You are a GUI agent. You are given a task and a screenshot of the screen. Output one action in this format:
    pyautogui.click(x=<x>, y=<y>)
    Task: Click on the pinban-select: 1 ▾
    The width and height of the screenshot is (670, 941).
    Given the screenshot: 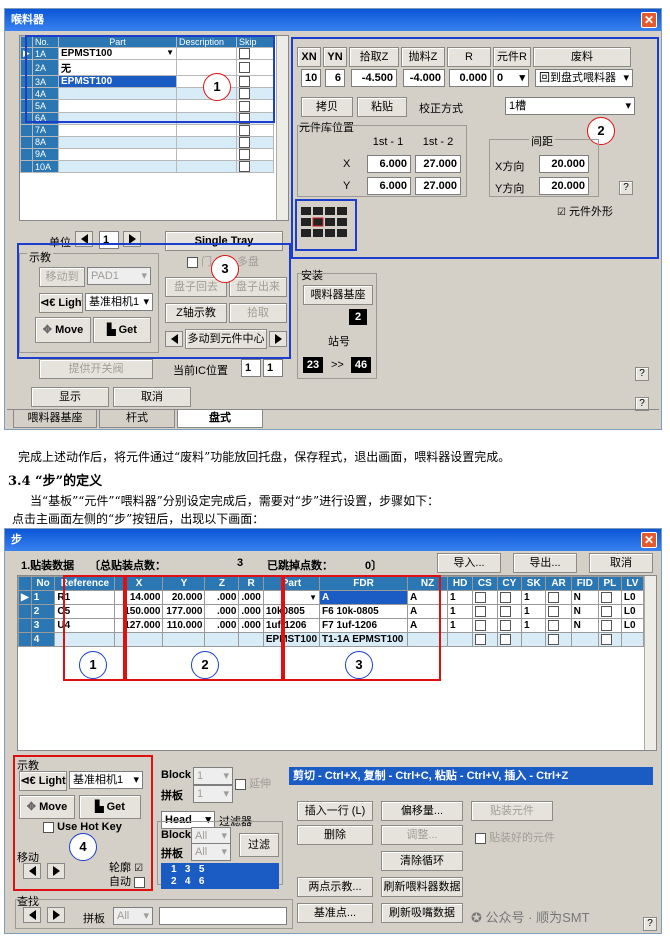 What is the action you would take?
    pyautogui.click(x=213, y=794)
    